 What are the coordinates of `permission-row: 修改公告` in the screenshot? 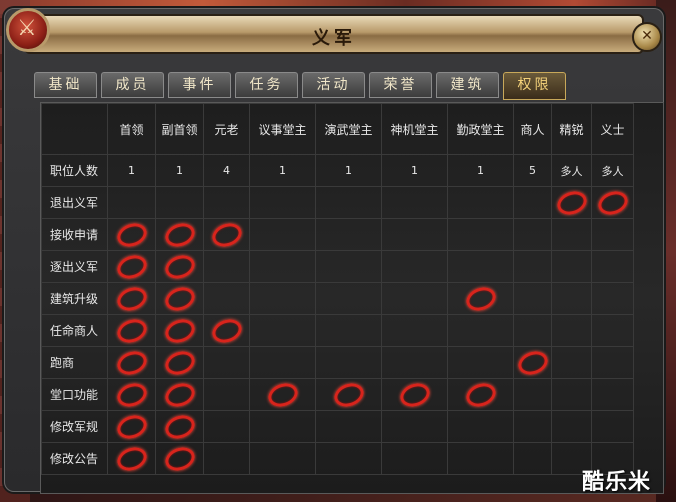 It's located at (337, 458).